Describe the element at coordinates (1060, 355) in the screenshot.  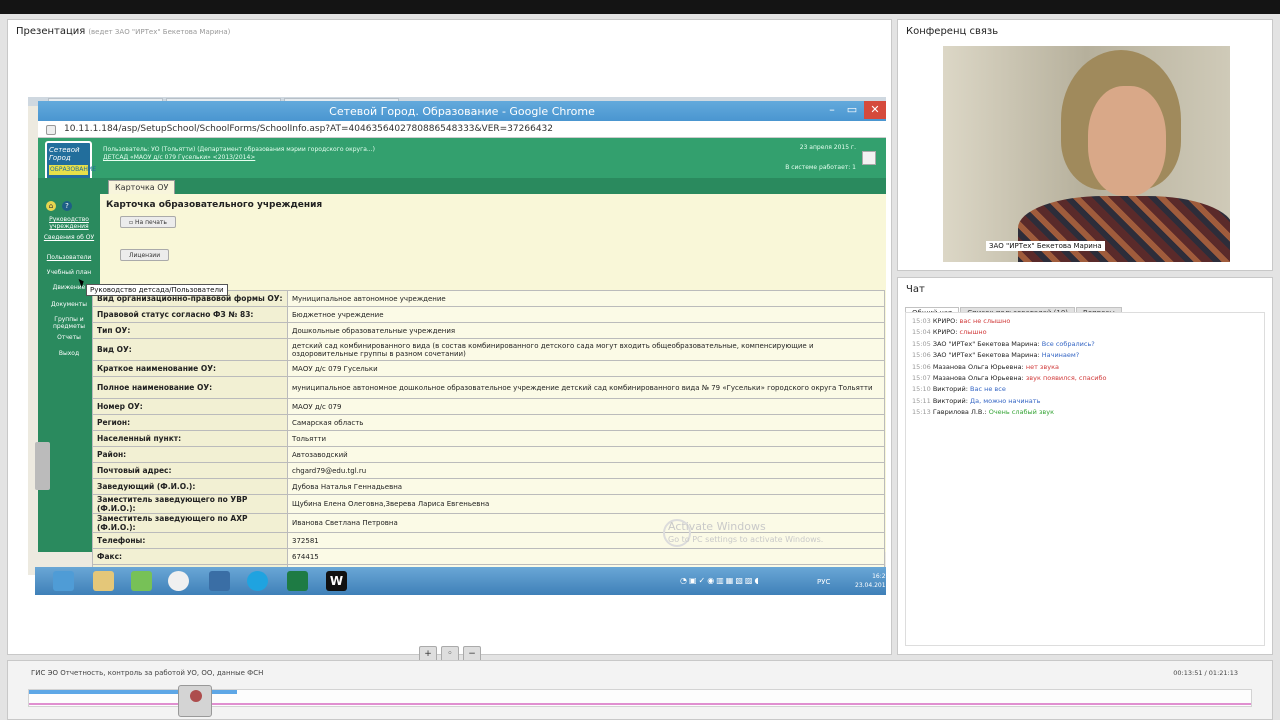
I see `message-text: Начинаем?` at that location.